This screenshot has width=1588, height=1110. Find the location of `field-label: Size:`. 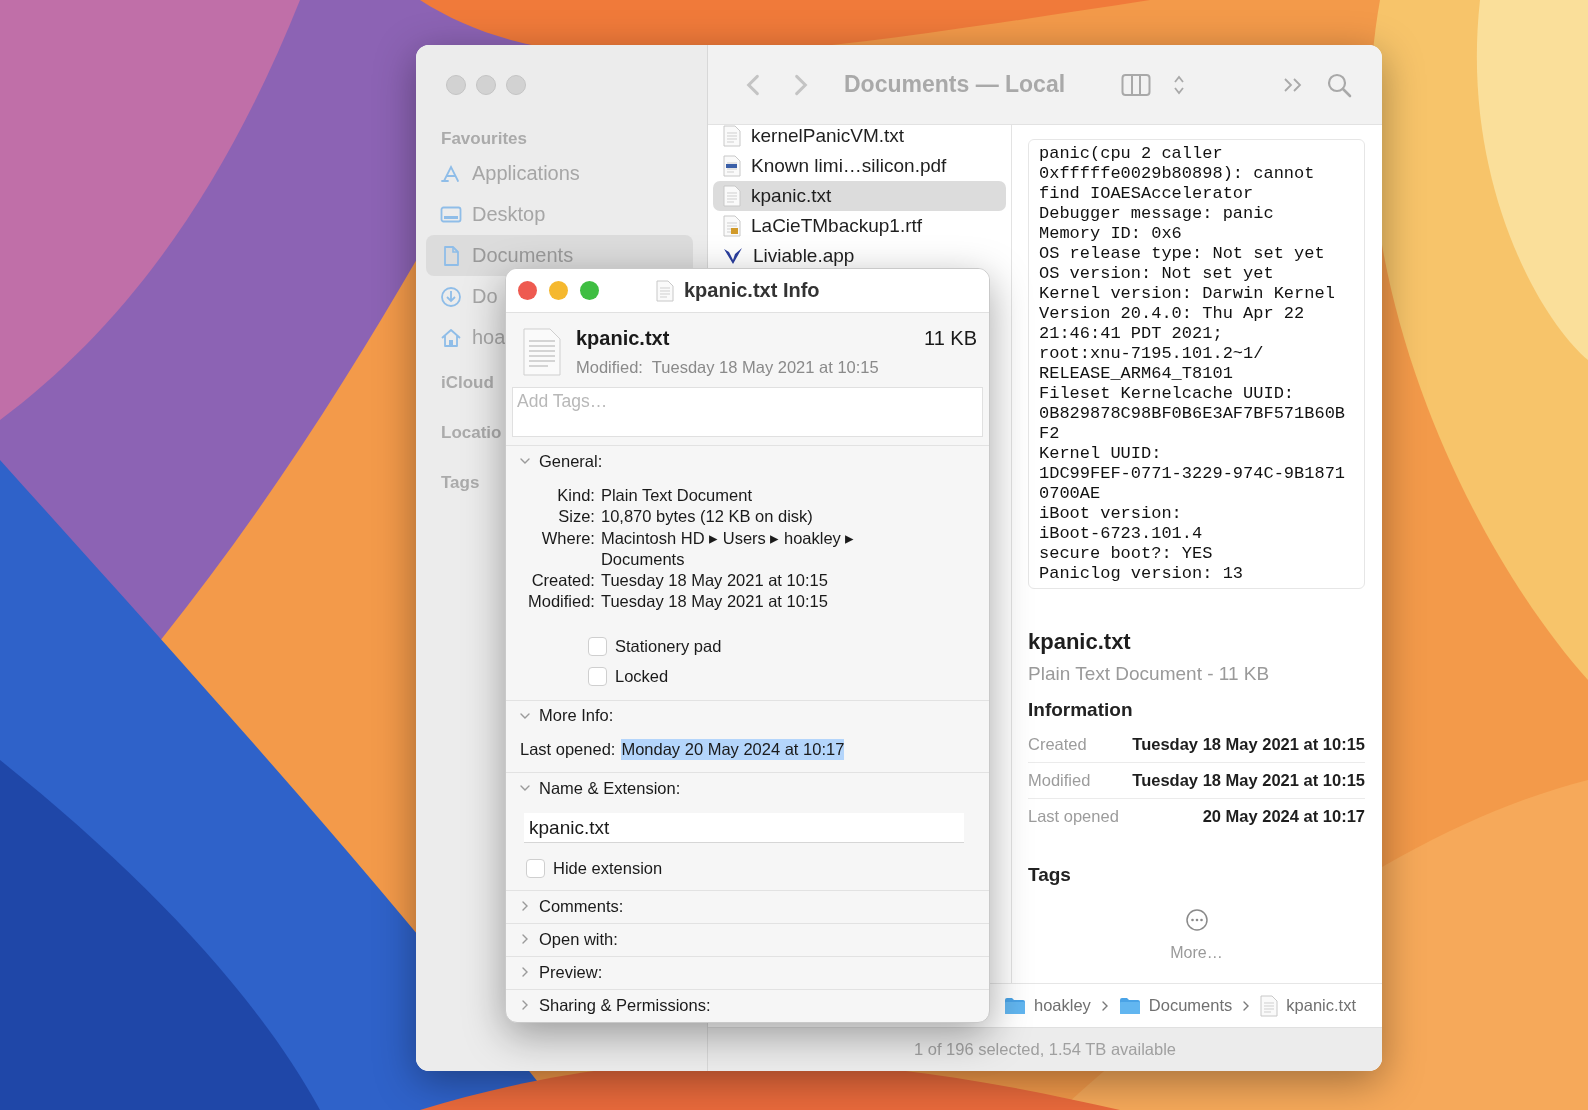

field-label: Size: is located at coordinates (576, 517).